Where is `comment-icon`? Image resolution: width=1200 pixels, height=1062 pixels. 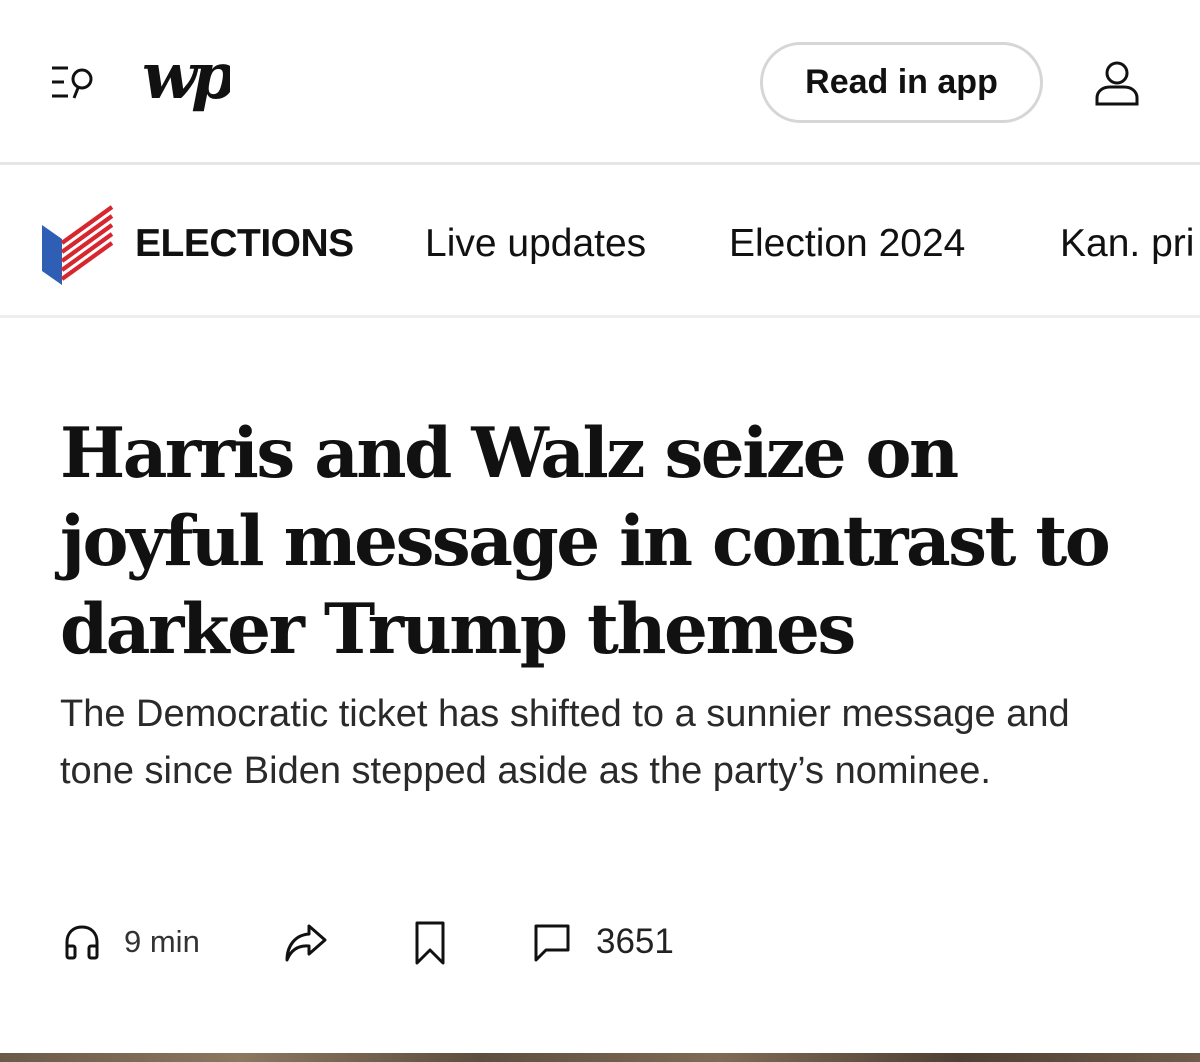 comment-icon is located at coordinates (552, 943).